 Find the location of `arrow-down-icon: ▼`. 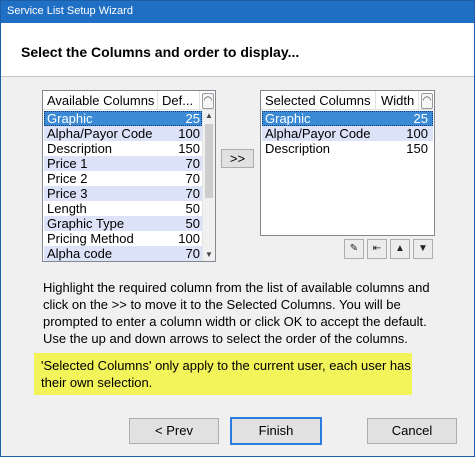

arrow-down-icon: ▼ is located at coordinates (423, 248).